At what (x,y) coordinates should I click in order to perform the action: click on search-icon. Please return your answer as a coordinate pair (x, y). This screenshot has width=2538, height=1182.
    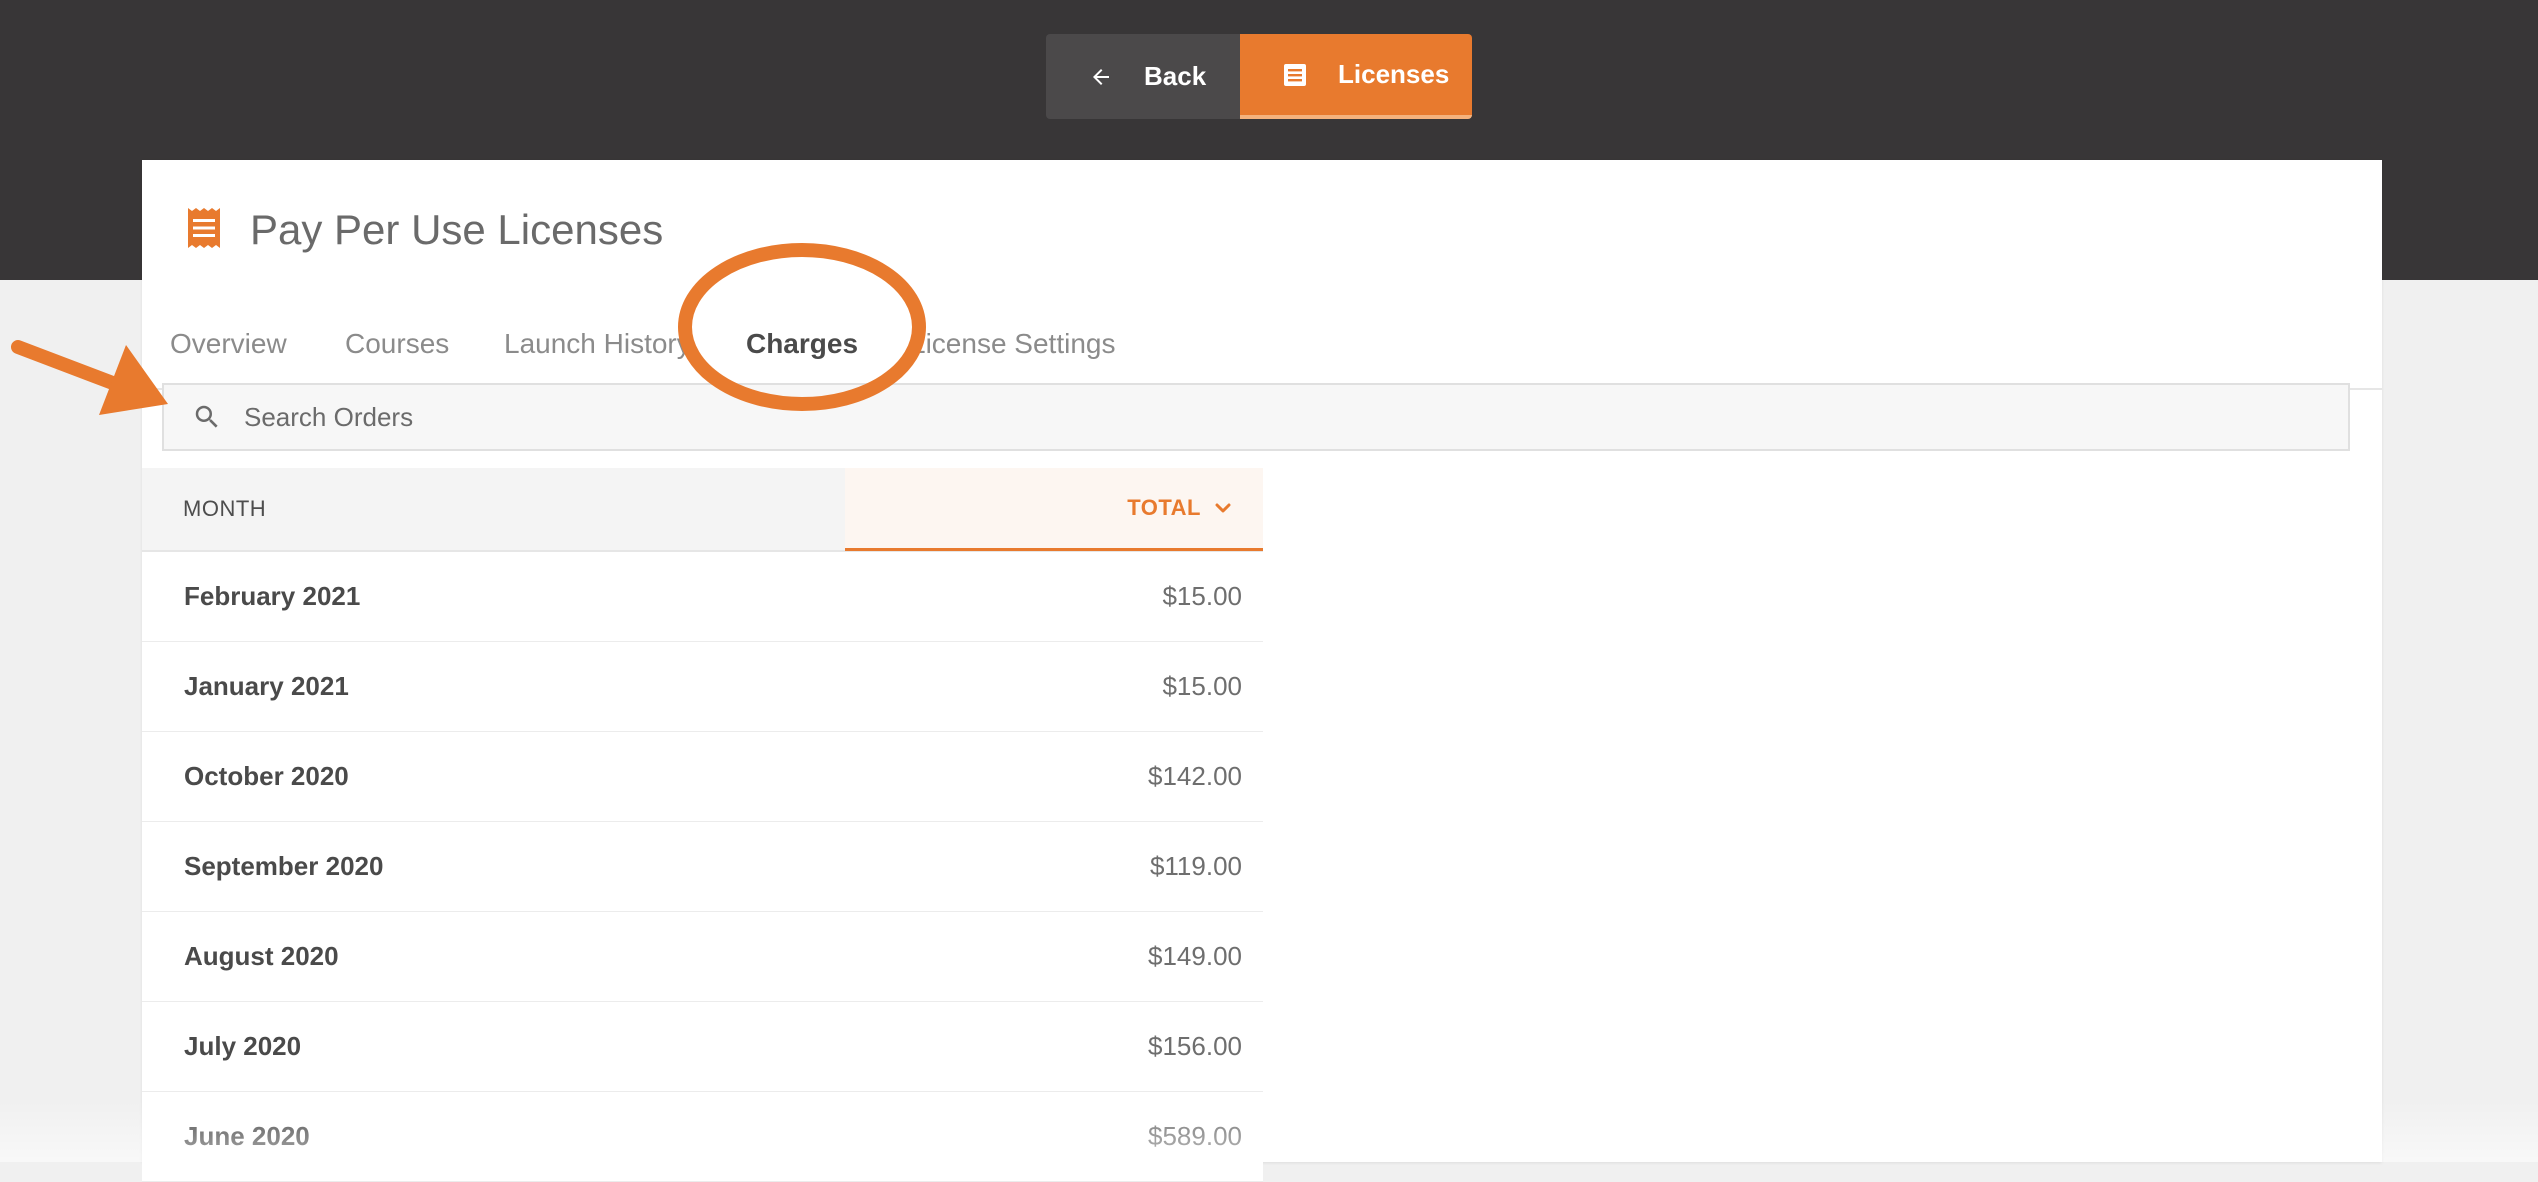
    Looking at the image, I should click on (207, 417).